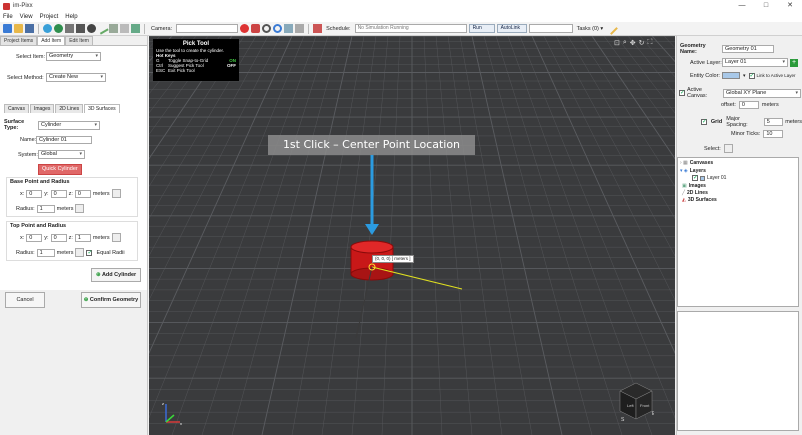 This screenshot has height=435, width=802. I want to click on name-input: Cylinder 01, so click(64, 140).